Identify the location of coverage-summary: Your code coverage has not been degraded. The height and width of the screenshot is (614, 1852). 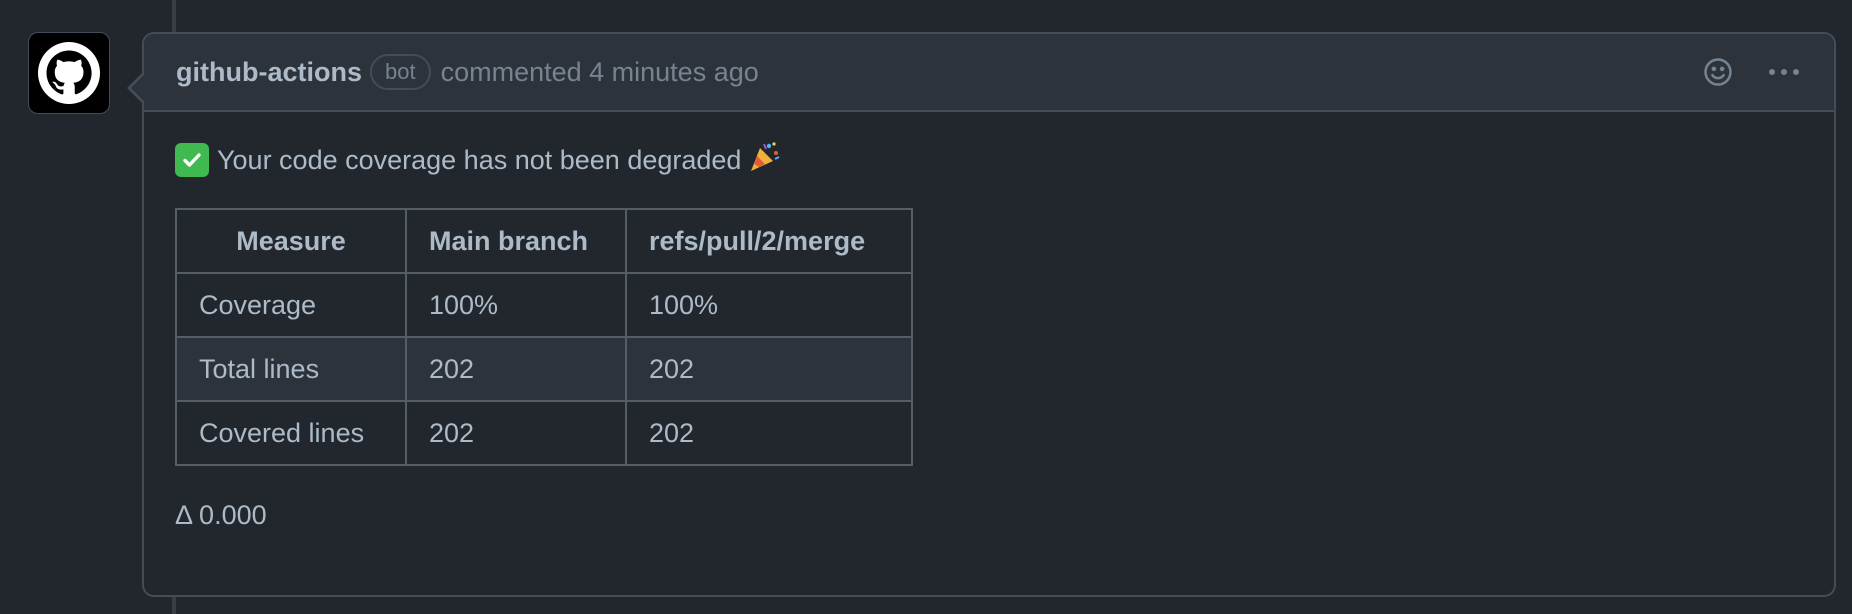
(989, 160).